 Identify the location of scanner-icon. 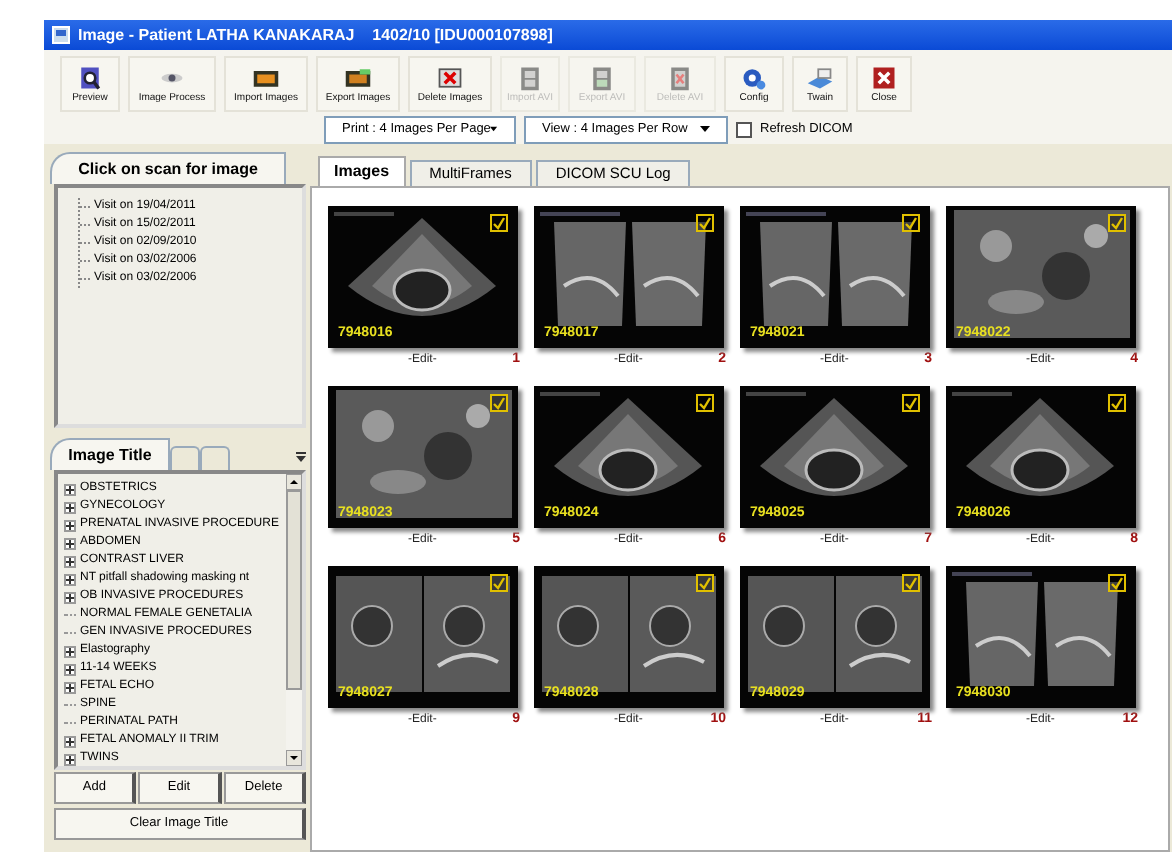
(820, 78).